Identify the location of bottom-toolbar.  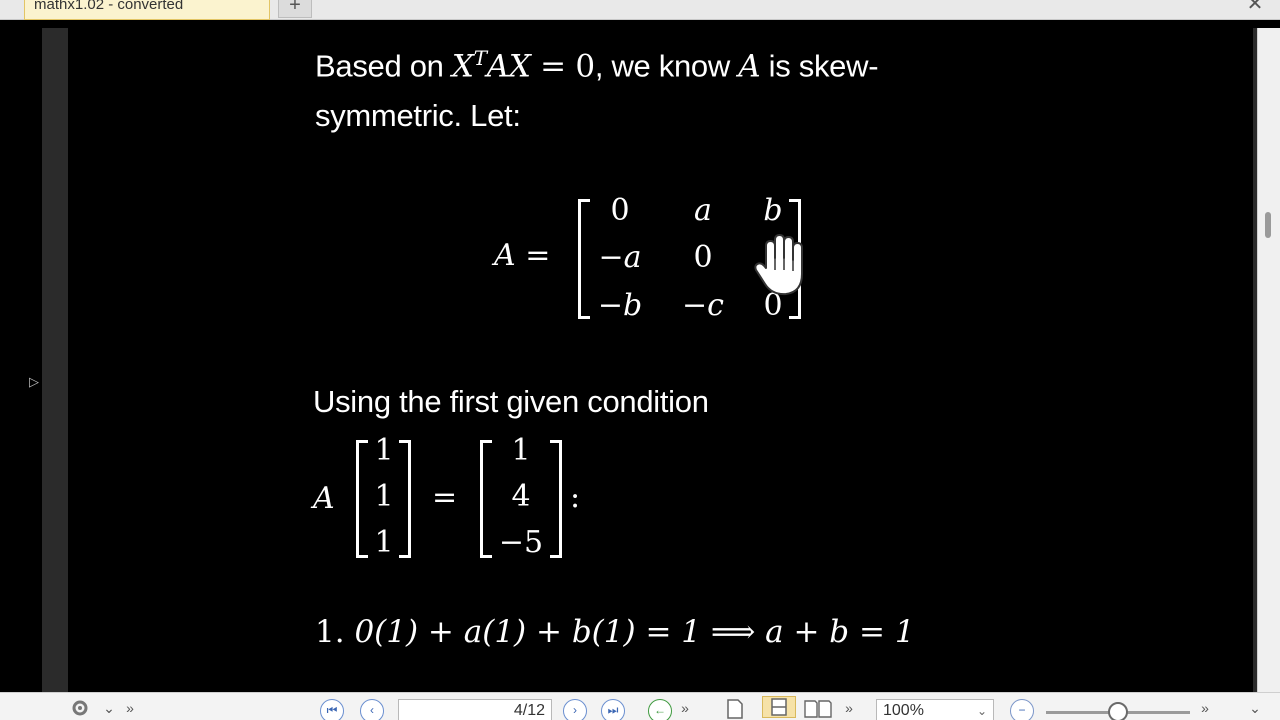
(640, 706).